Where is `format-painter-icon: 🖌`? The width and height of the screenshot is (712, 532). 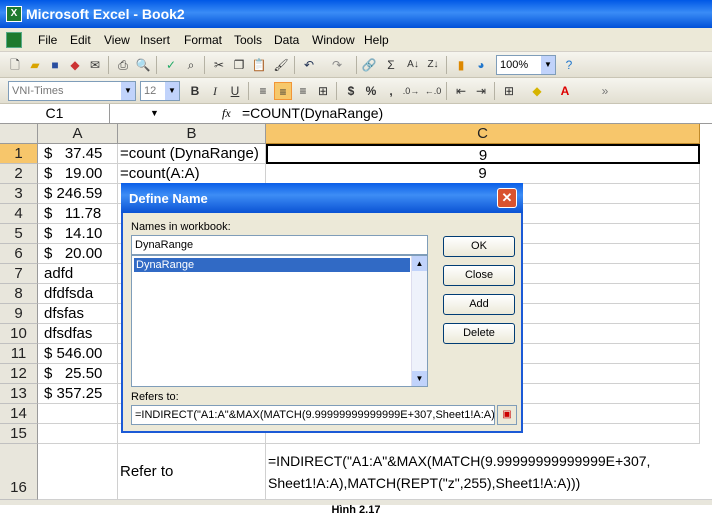
format-painter-icon: 🖌 is located at coordinates (281, 65).